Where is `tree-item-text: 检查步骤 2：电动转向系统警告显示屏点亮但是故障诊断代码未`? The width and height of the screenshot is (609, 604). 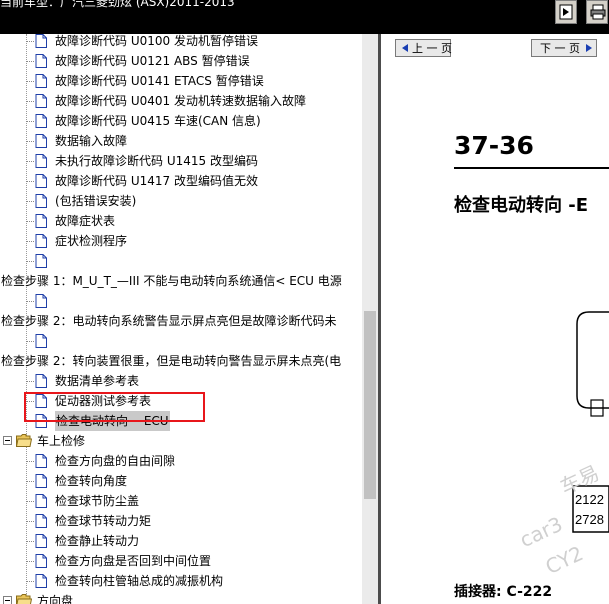
tree-item-text: 检查步骤 2：电动转向系统警告显示屏点亮但是故障诊断代码未 is located at coordinates (181, 321).